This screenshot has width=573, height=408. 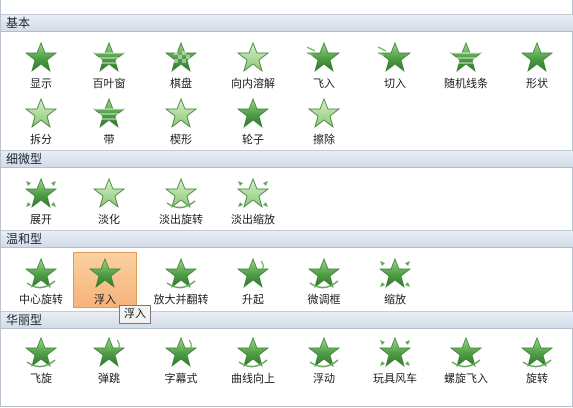 I want to click on effect-star-boomerang: 飞旋, so click(x=41, y=359).